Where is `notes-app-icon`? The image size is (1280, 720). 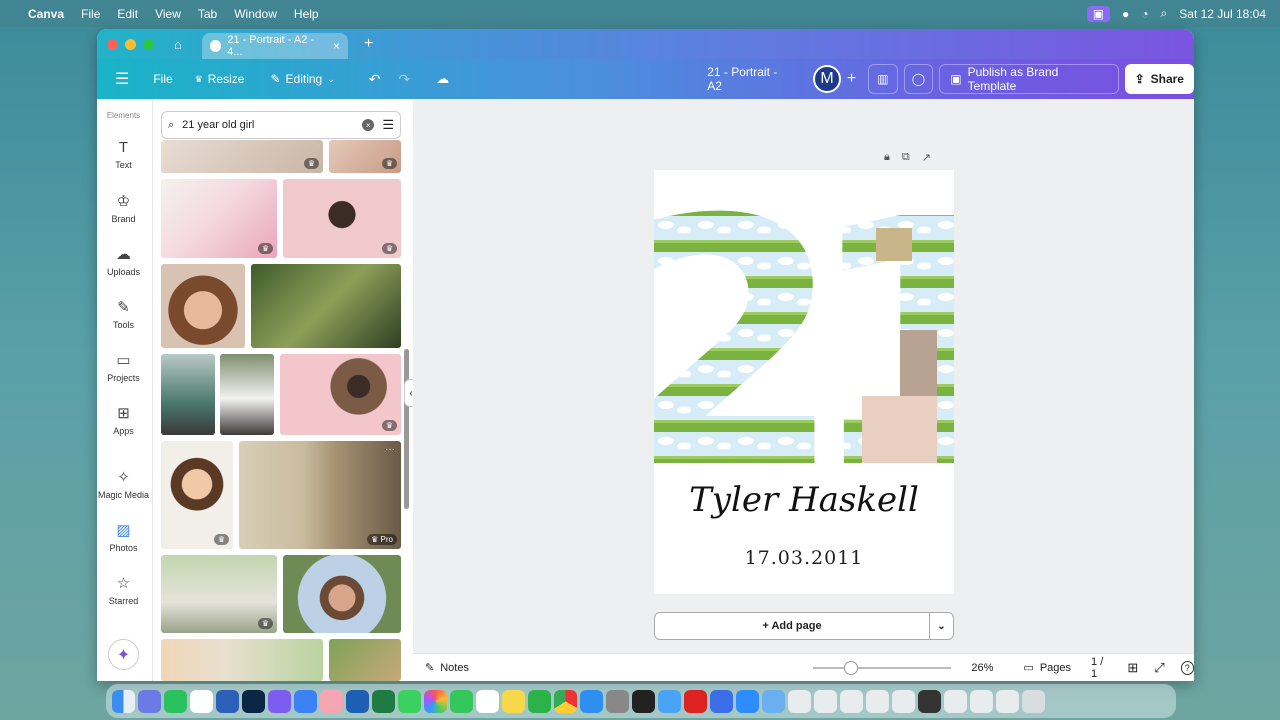
notes-app-icon is located at coordinates (513, 701).